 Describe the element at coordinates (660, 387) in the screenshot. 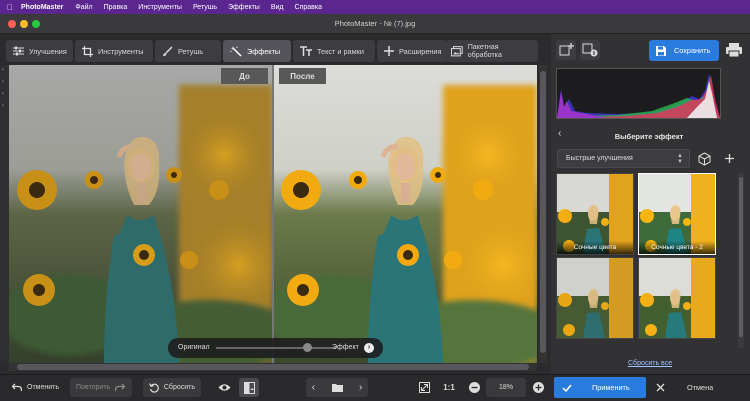

I see `close-icon` at that location.